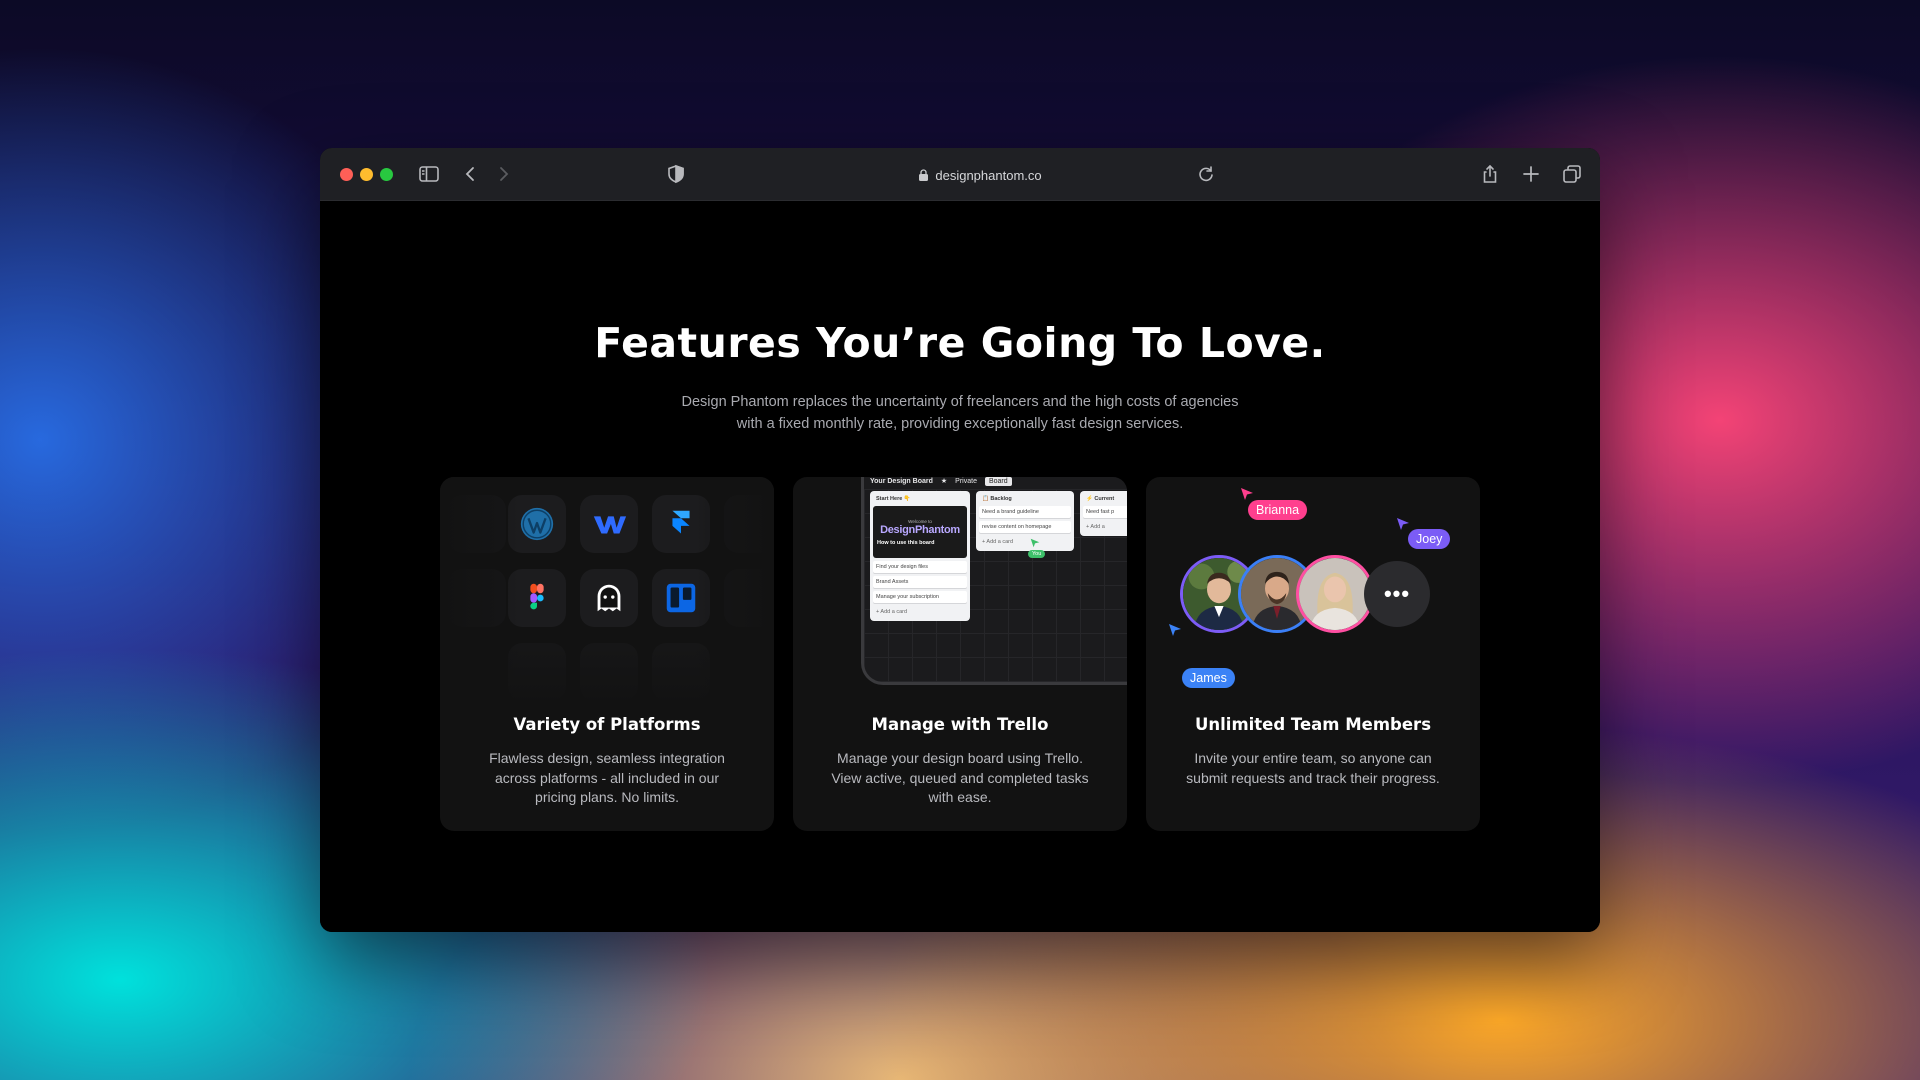 The height and width of the screenshot is (1080, 1920). I want to click on ghost-icon, so click(609, 598).